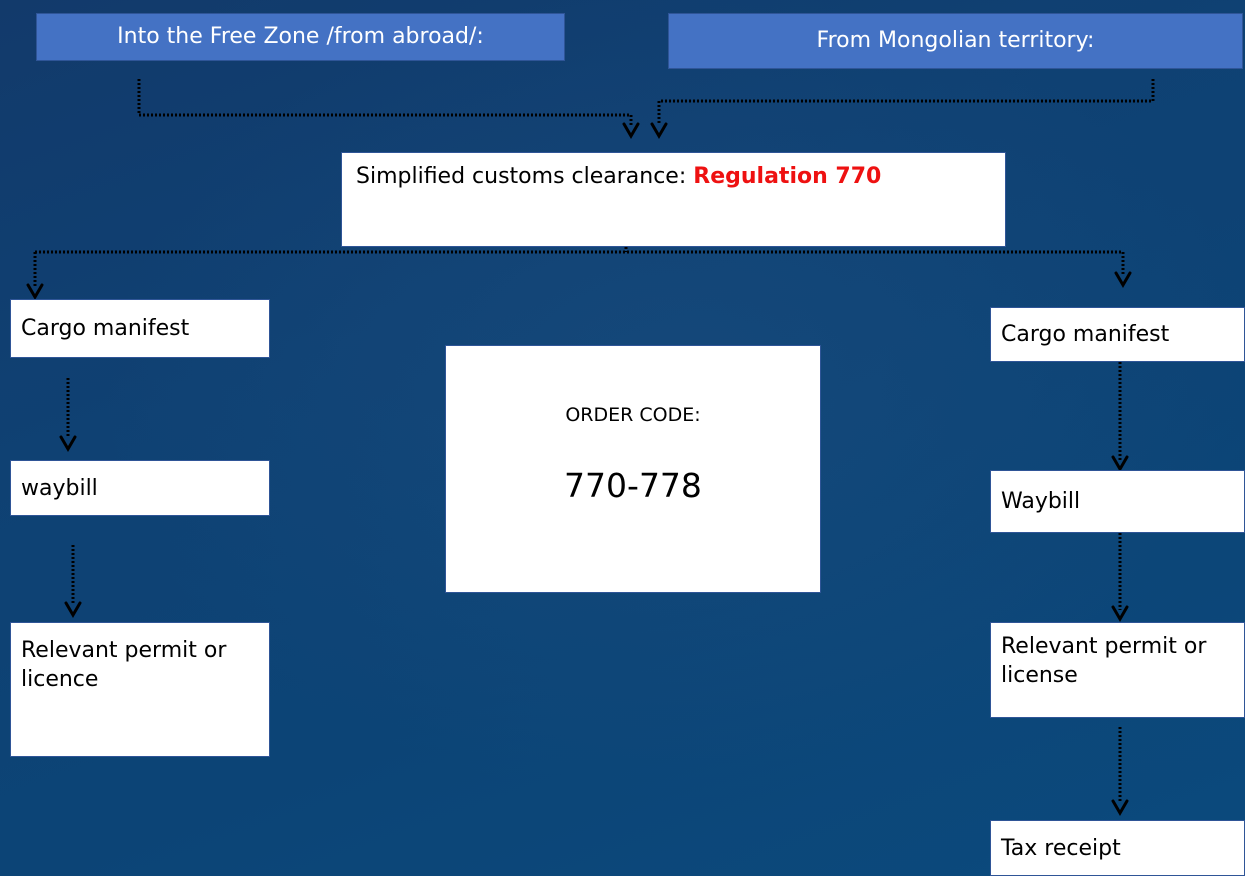  Describe the element at coordinates (525, 176) in the screenshot. I see `simplified-clearance-label: Simplified customs clearance:` at that location.